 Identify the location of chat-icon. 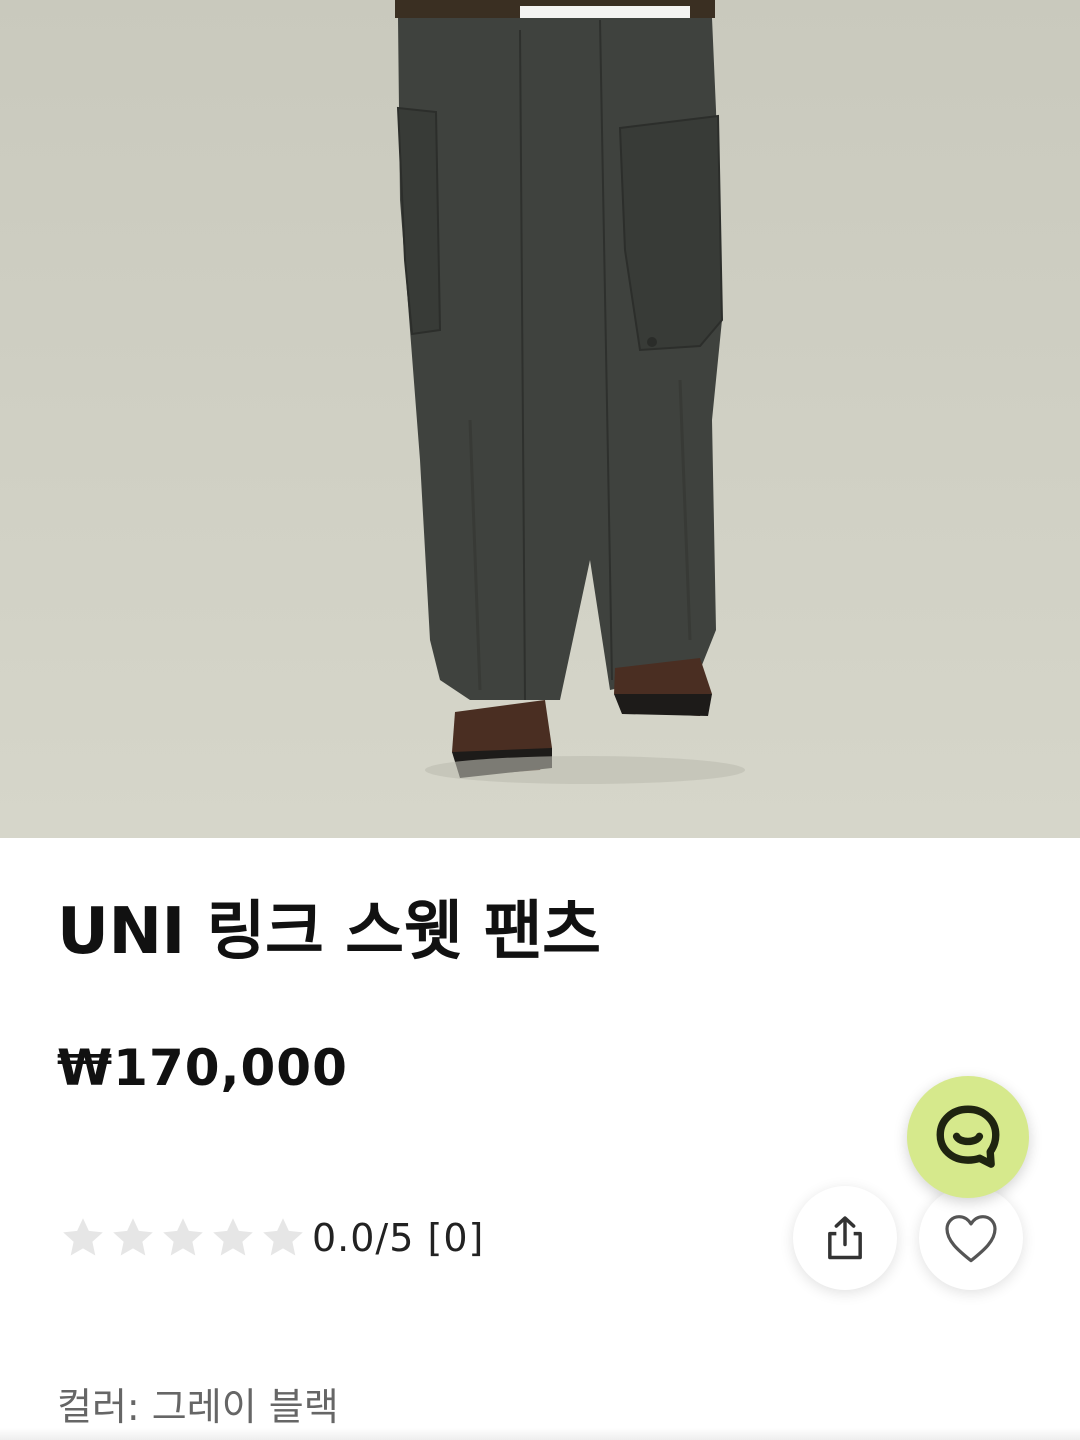
(968, 1136).